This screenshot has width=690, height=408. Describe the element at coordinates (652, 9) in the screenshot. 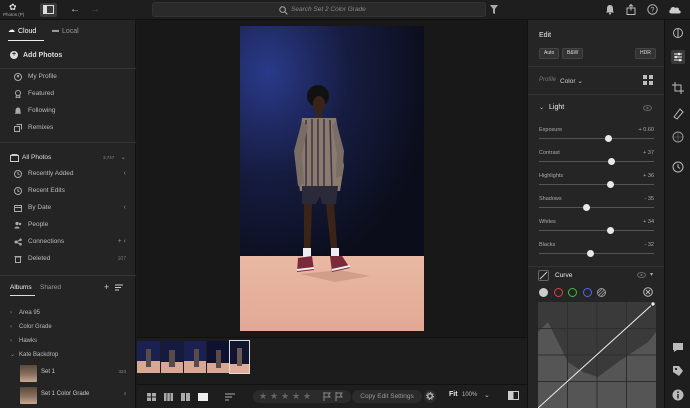

I see `help-icon: ?` at that location.